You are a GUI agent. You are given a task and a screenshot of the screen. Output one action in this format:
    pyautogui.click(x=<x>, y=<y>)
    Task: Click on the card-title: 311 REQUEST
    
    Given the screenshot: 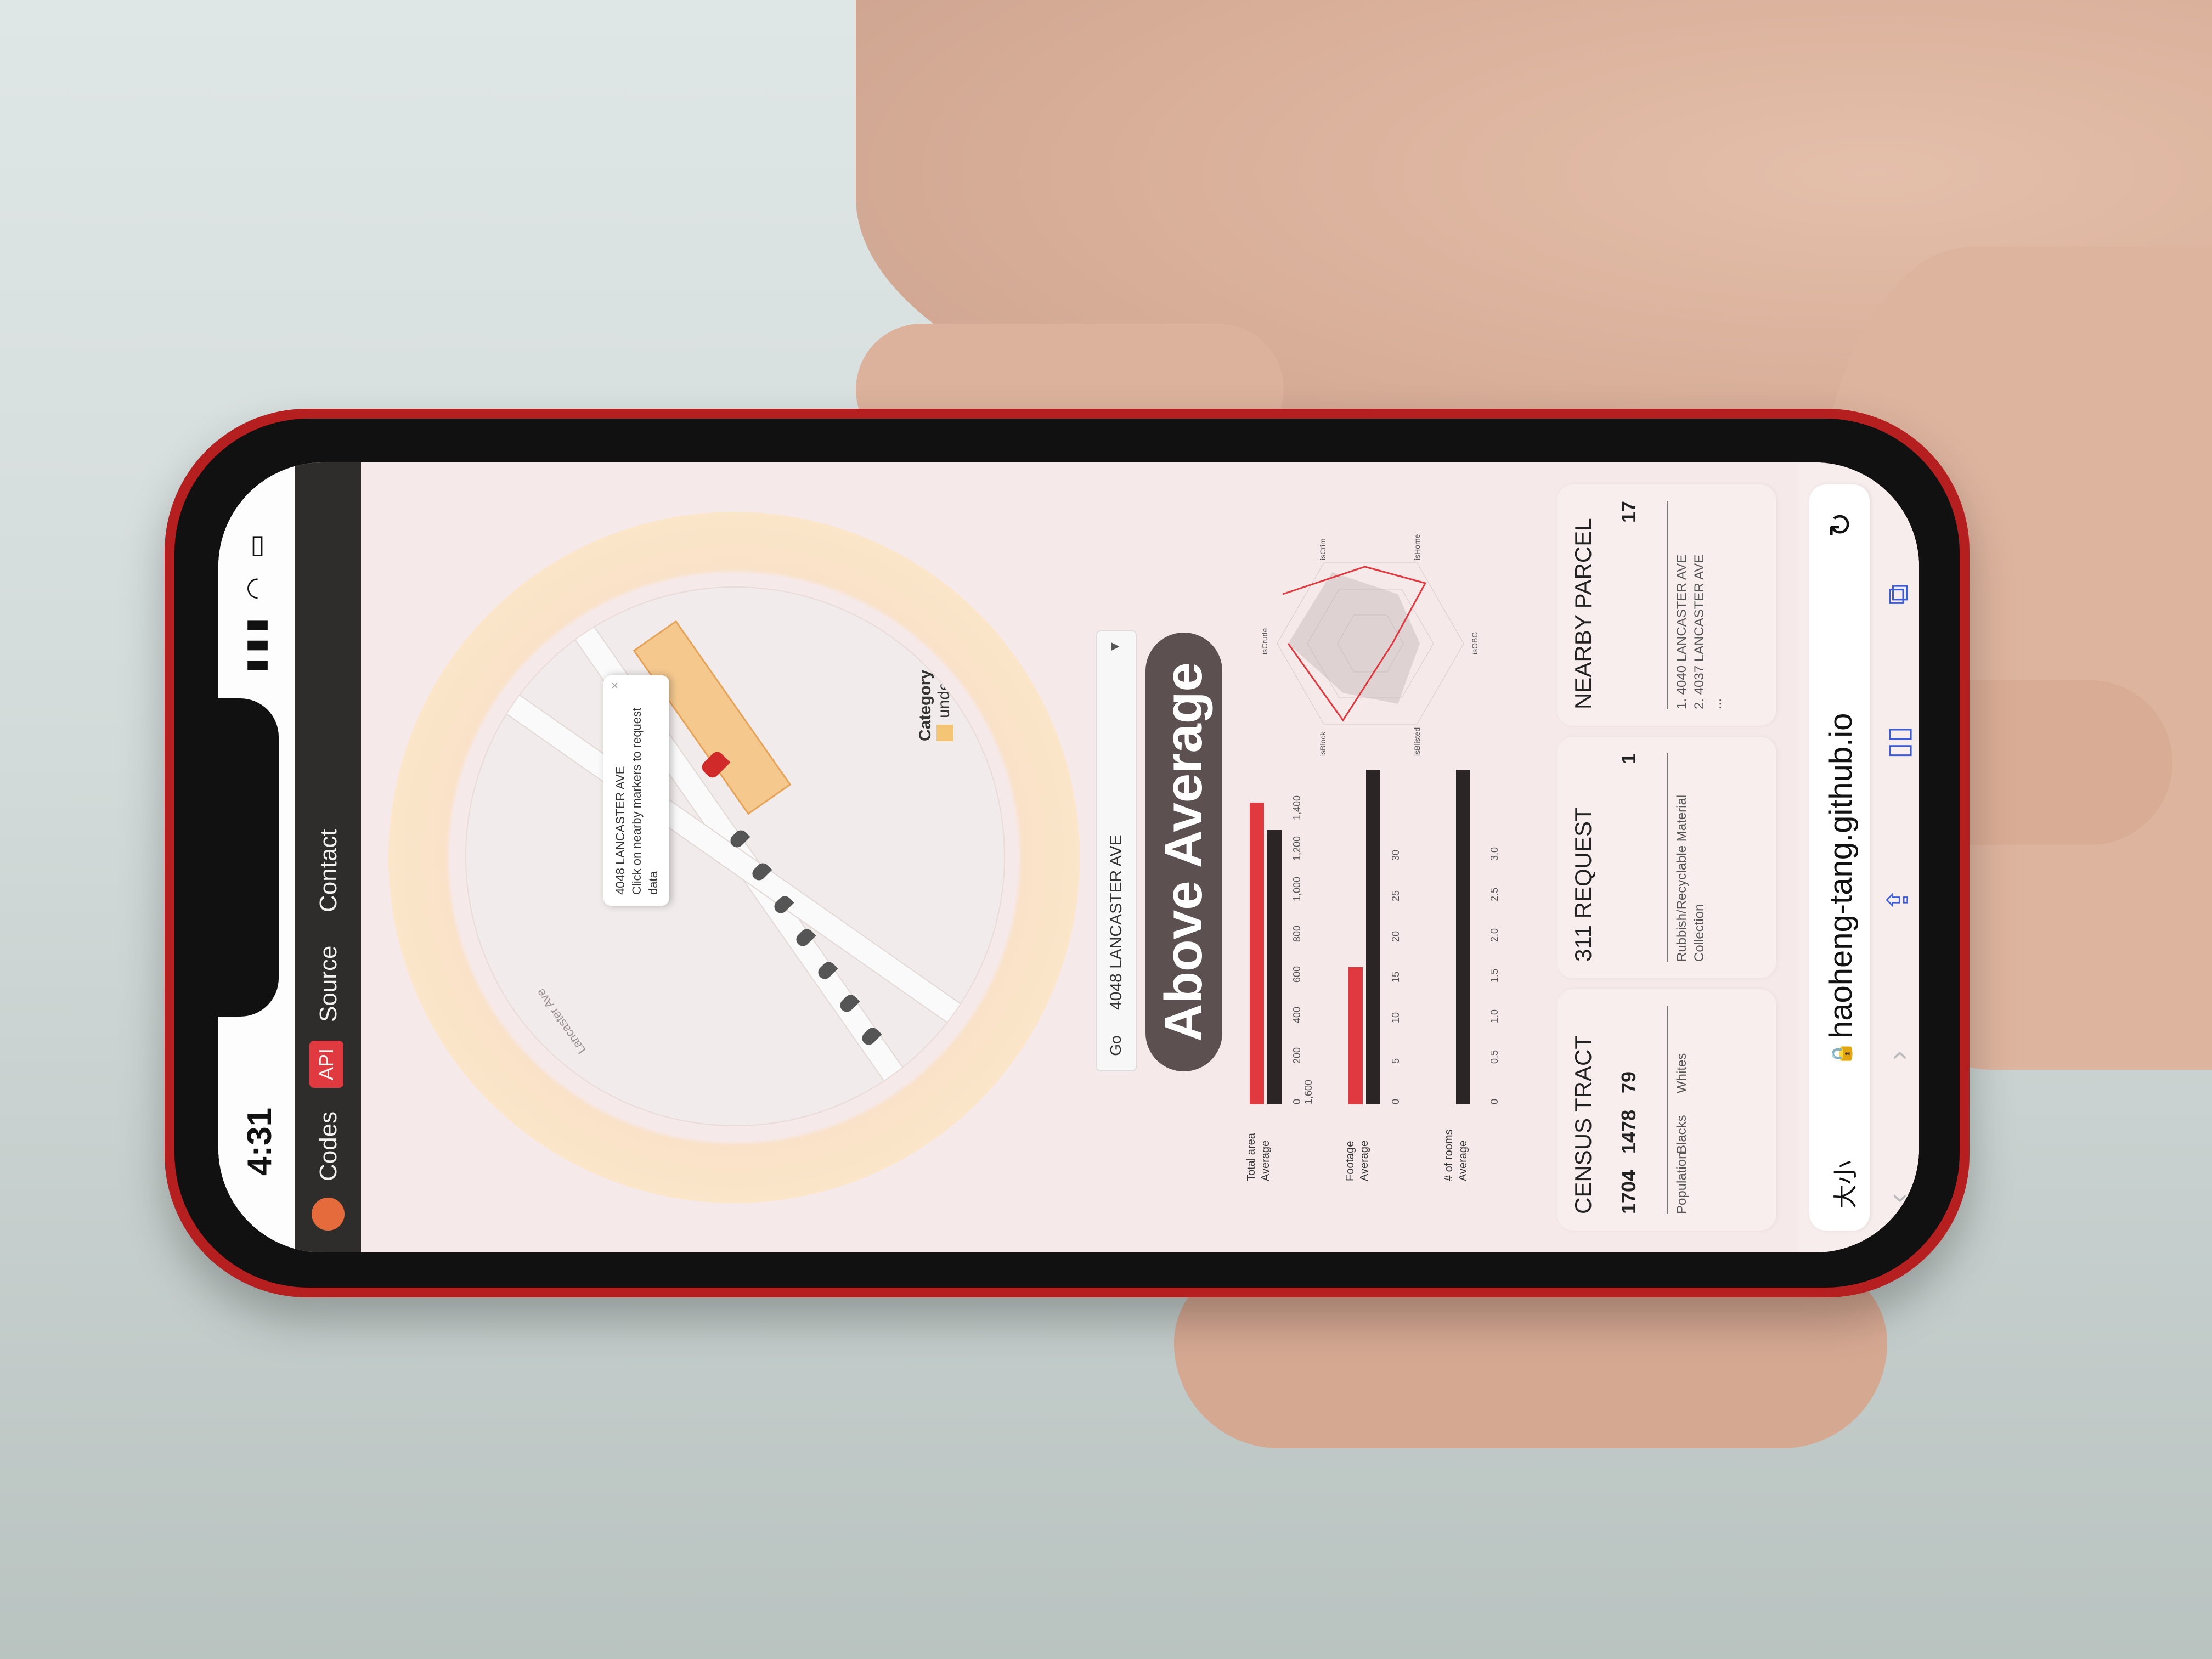 What is the action you would take?
    pyautogui.click(x=1583, y=885)
    